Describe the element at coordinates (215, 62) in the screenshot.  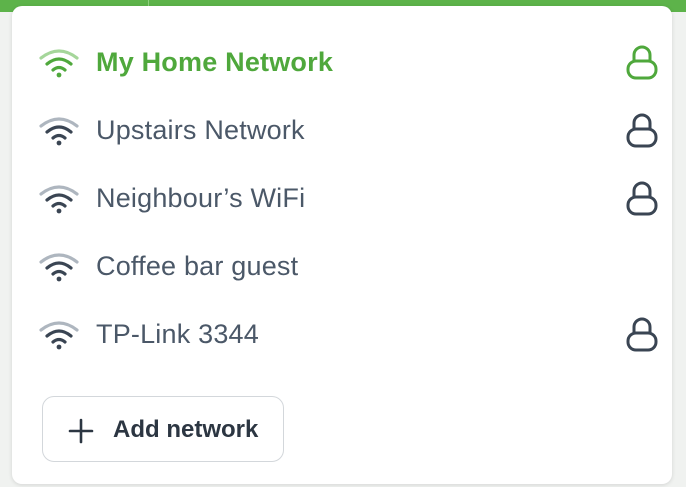
I see `network-name: My Home Network` at that location.